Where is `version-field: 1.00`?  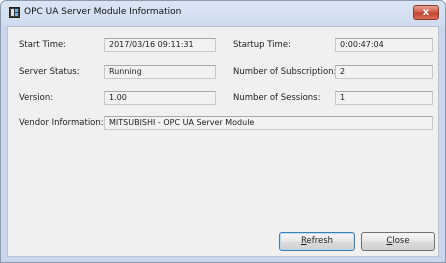 version-field: 1.00 is located at coordinates (160, 98).